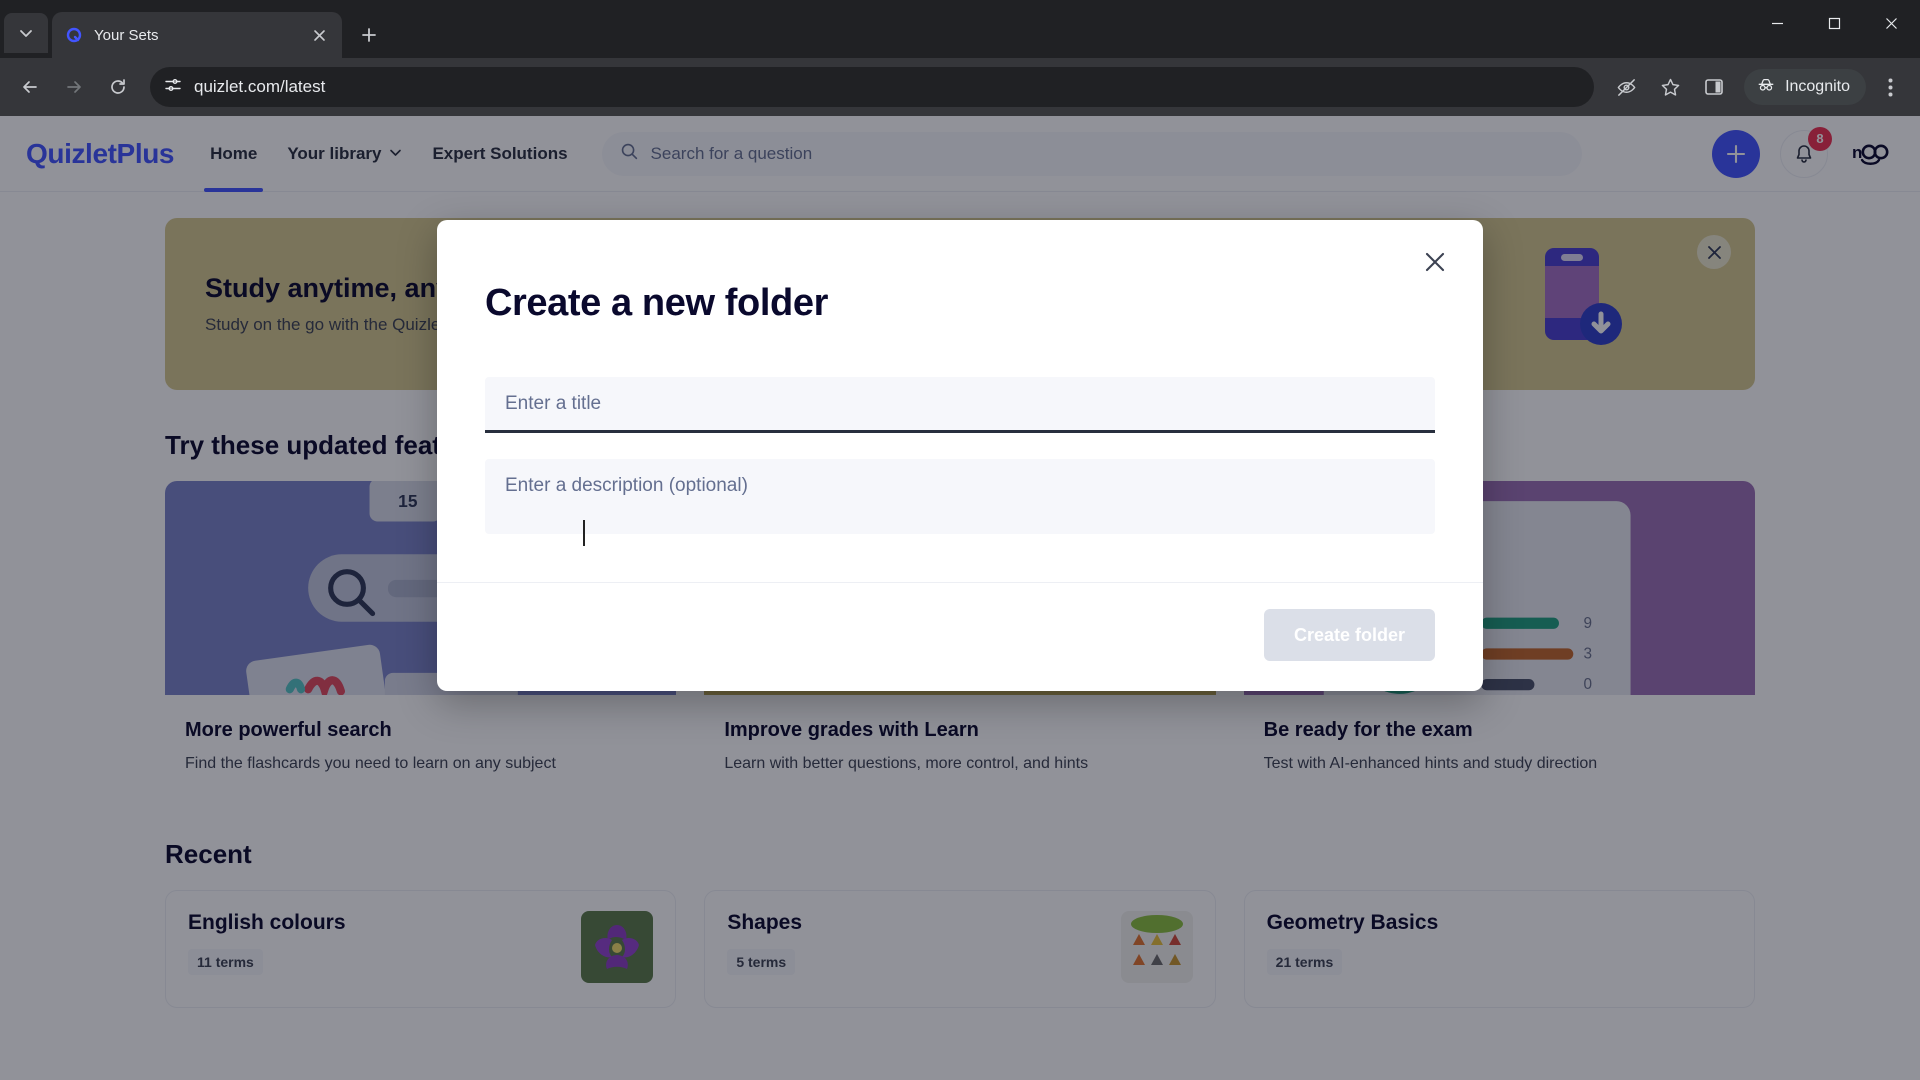  I want to click on tab-title: Your Sets, so click(126, 35).